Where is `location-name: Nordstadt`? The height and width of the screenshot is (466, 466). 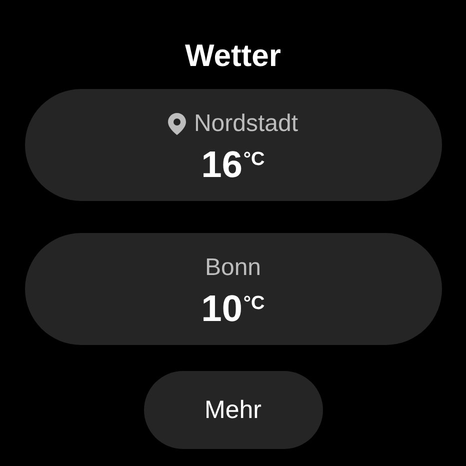
location-name: Nordstadt is located at coordinates (246, 124).